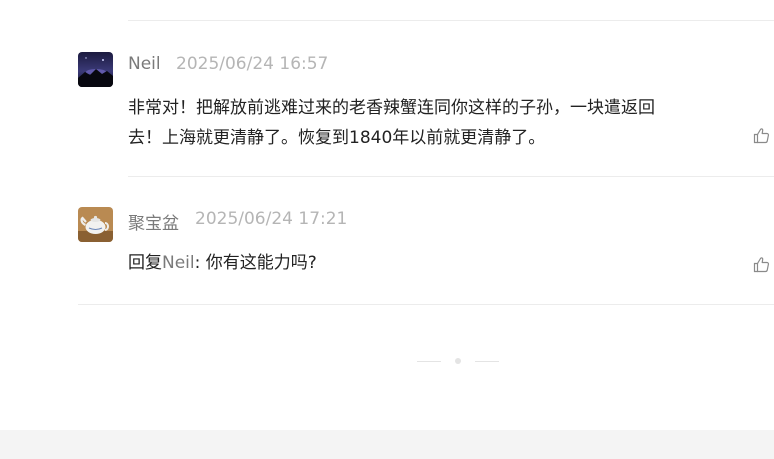 This screenshot has width=774, height=459. Describe the element at coordinates (408, 263) in the screenshot. I see `comment-content: 回复Neil: 你有这能力吗?` at that location.